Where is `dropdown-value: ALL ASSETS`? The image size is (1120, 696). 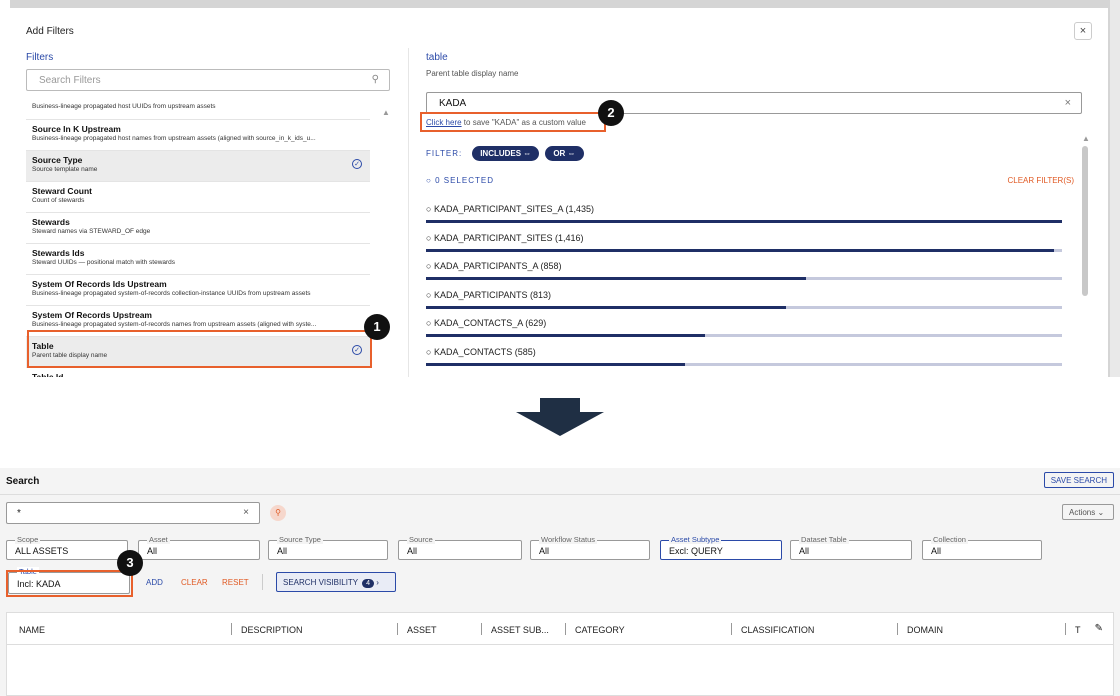
dropdown-value: ALL ASSETS is located at coordinates (42, 551).